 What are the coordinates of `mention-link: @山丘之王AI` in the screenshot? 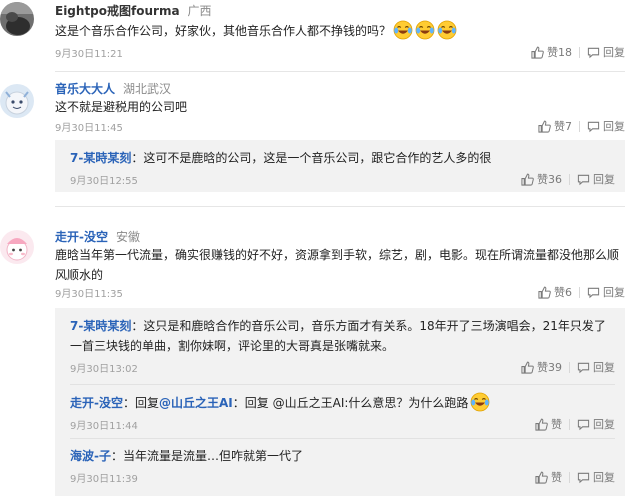 It's located at (196, 403).